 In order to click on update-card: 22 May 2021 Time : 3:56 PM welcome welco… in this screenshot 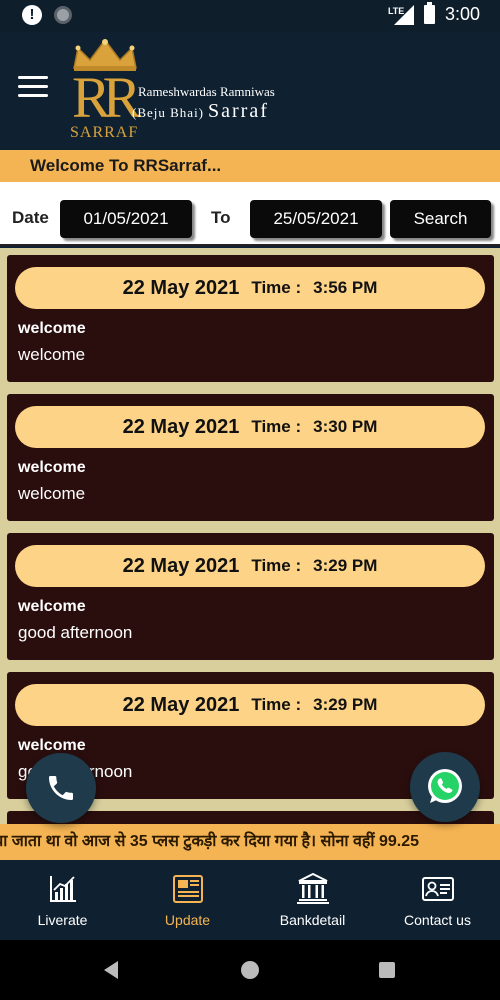, I will do `click(250, 318)`.